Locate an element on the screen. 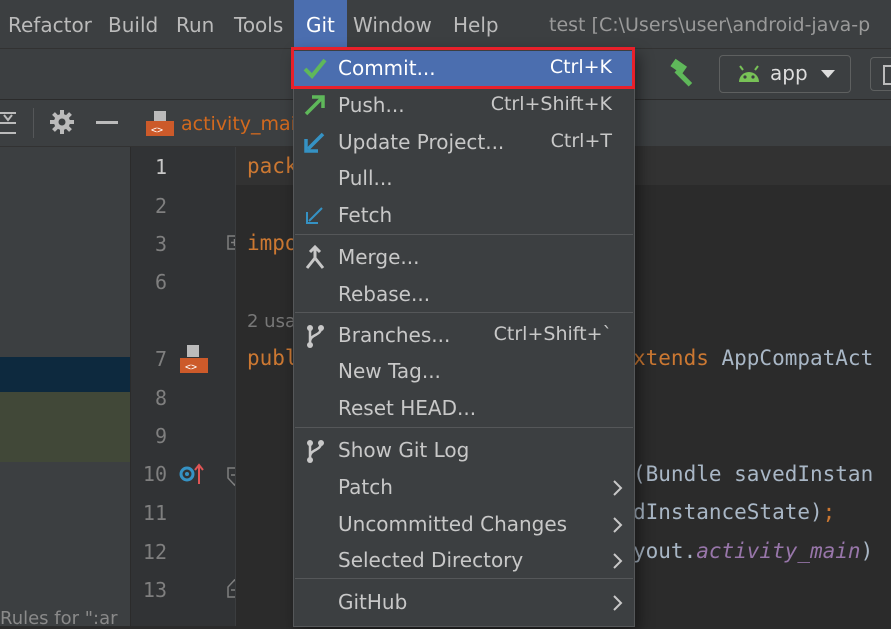 The width and height of the screenshot is (891, 629). line-number: 12 is located at coordinates (154, 552).